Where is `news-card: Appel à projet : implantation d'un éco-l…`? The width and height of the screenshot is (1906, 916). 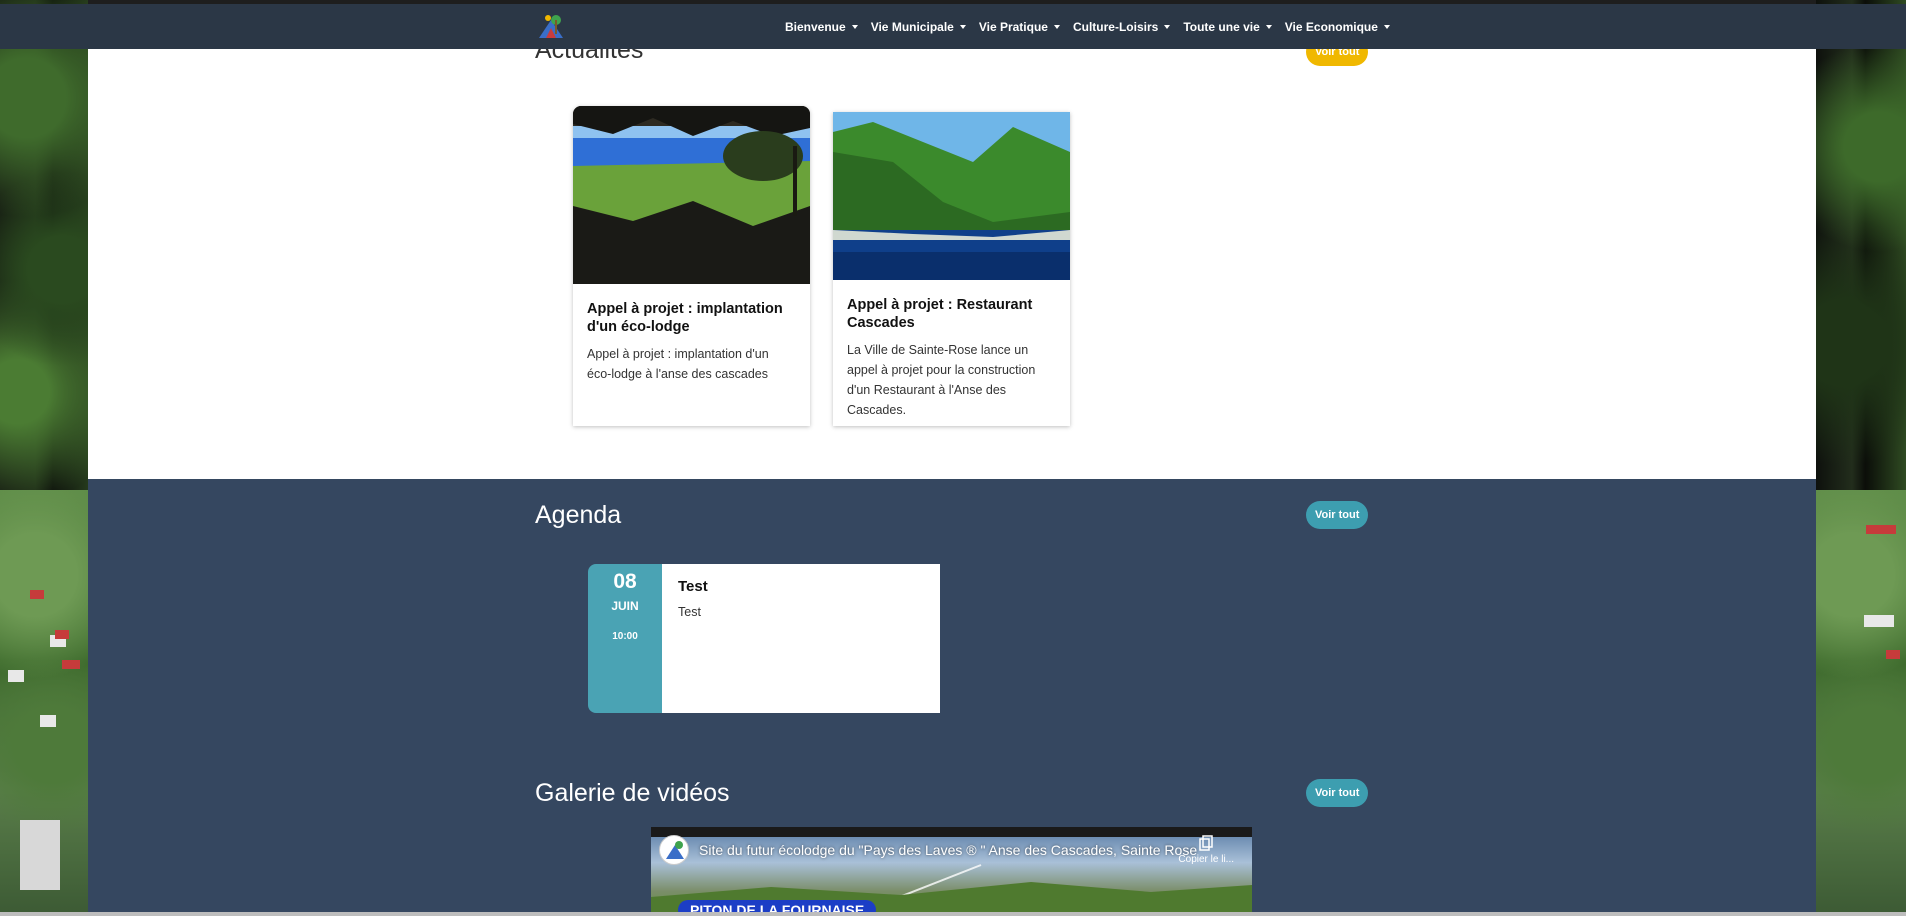 news-card: Appel à projet : implantation d'un éco-l… is located at coordinates (691, 266).